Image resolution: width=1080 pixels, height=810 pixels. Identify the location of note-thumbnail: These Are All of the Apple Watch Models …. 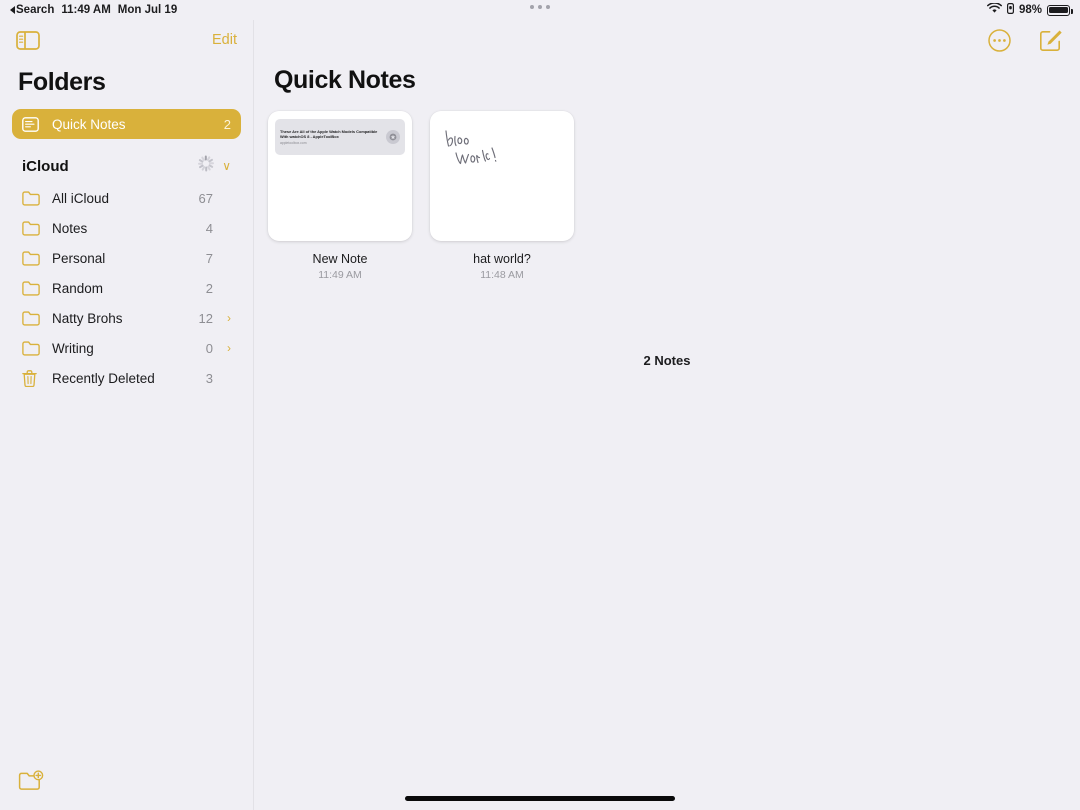
(340, 176).